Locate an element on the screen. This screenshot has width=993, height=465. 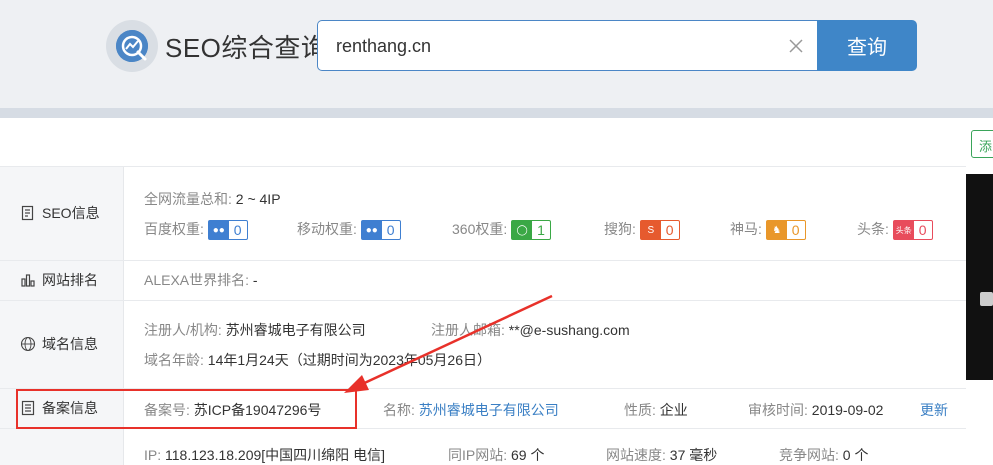
weight-label: 神马: is located at coordinates (746, 229).